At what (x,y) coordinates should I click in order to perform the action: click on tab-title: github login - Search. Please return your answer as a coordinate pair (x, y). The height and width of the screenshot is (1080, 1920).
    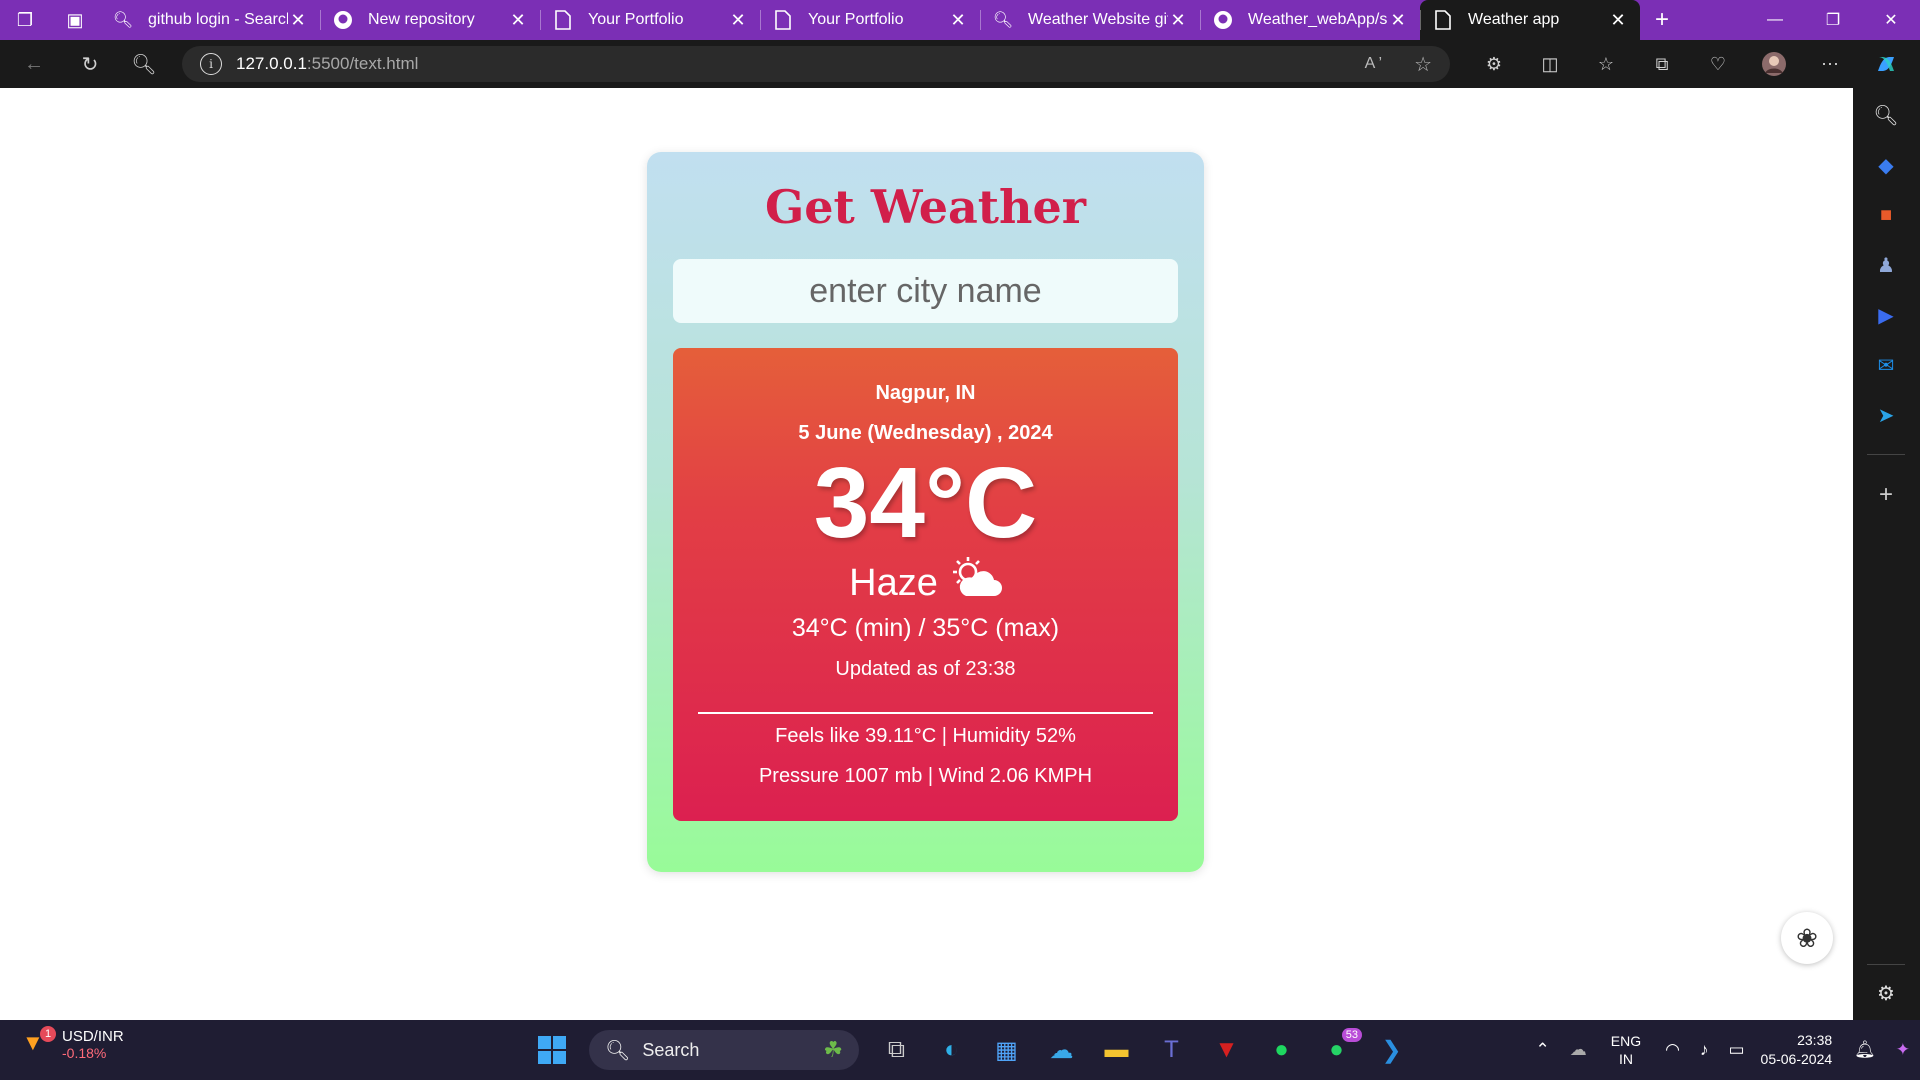
    Looking at the image, I should click on (218, 19).